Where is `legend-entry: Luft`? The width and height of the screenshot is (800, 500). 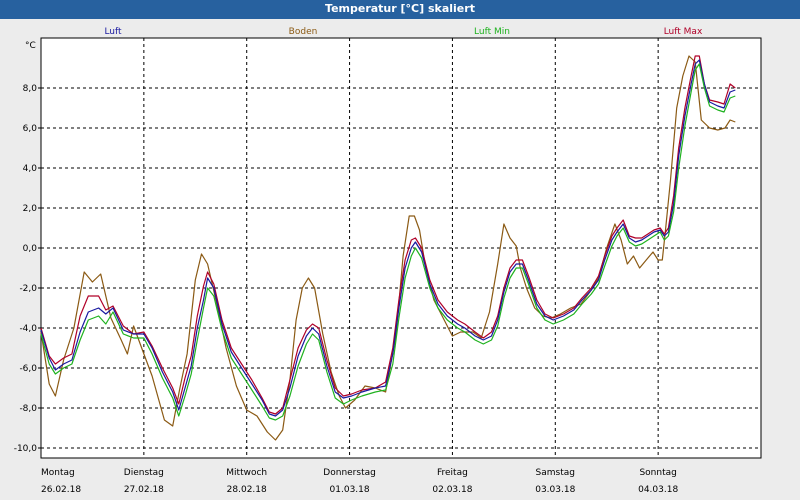
legend-entry: Luft is located at coordinates (113, 32).